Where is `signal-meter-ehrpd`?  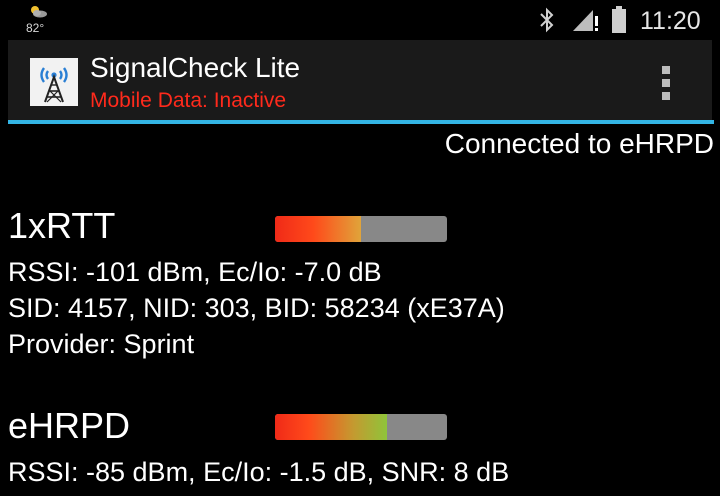 signal-meter-ehrpd is located at coordinates (361, 427).